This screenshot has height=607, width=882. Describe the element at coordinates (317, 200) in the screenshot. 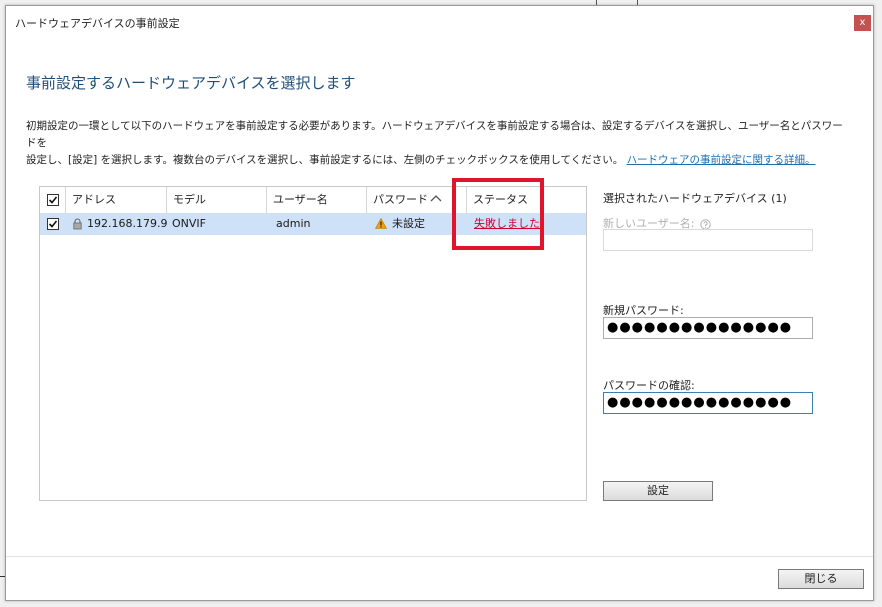

I see `column-header-username: ユーザー名` at that location.